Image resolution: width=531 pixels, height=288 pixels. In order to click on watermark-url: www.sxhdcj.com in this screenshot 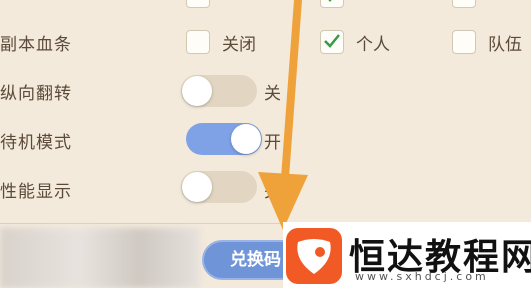, I will do `click(422, 276)`.